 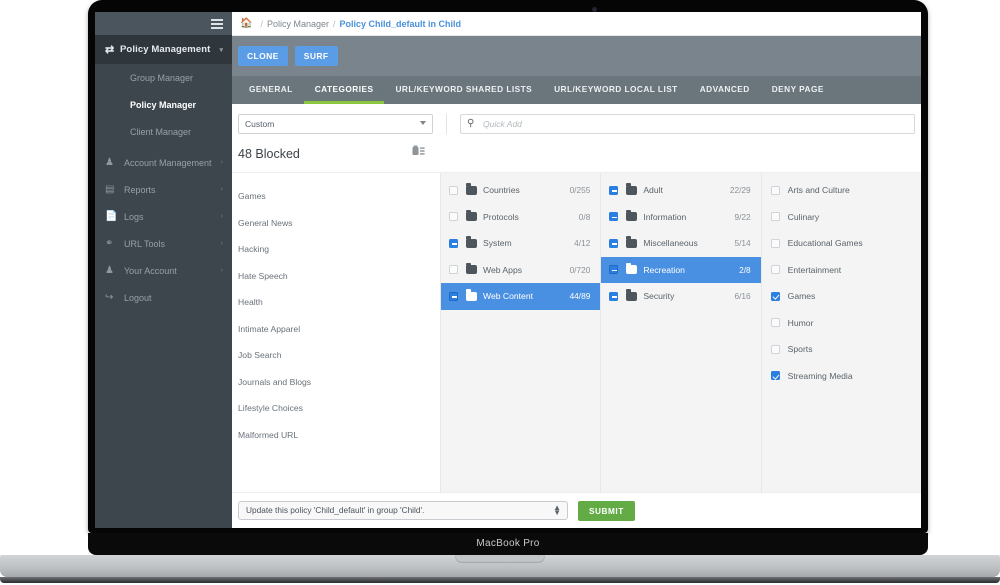 What do you see at coordinates (298, 24) in the screenshot?
I see `breadcrumb-parent-link: Policy Manager` at bounding box center [298, 24].